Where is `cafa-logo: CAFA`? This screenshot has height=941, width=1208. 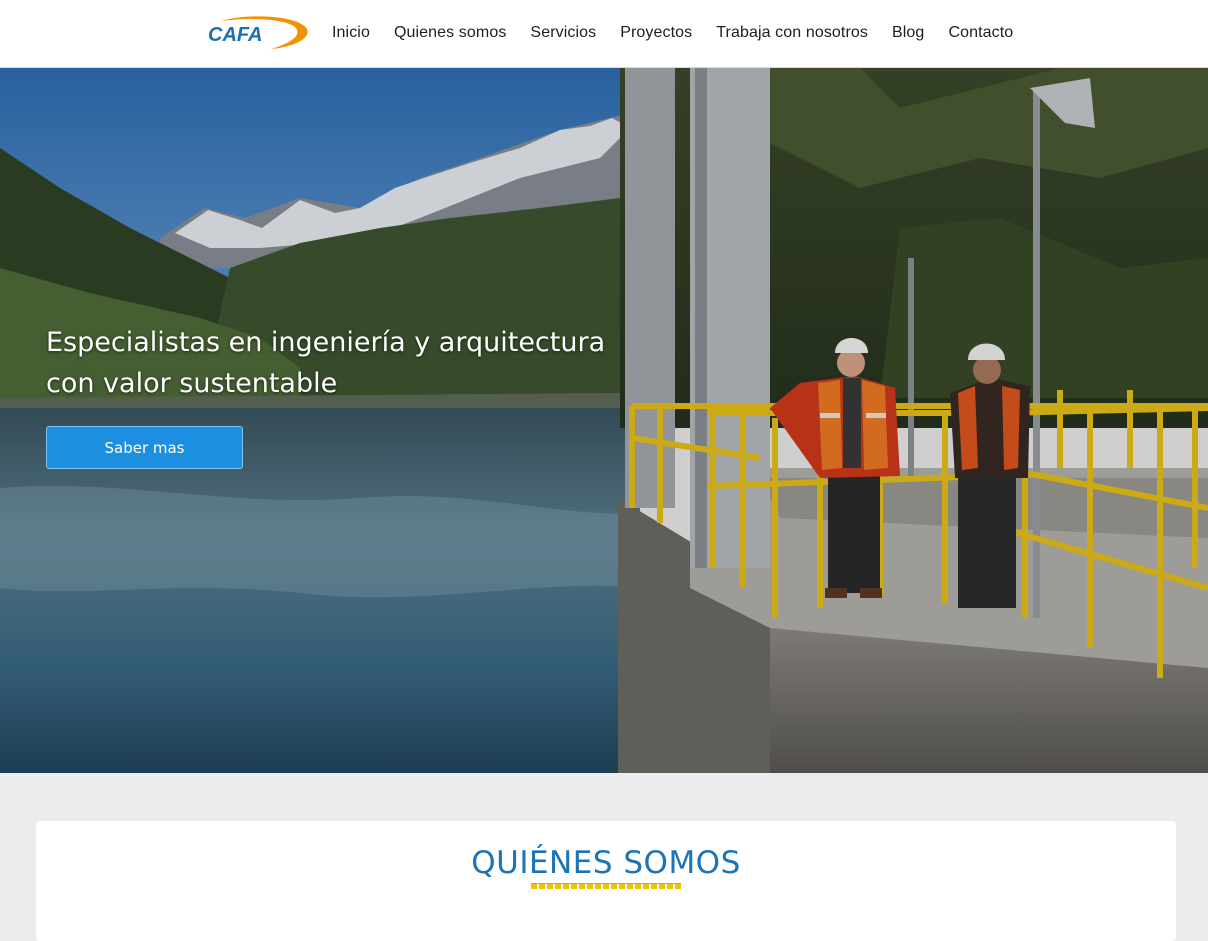
cafa-logo: CAFA is located at coordinates (258, 33).